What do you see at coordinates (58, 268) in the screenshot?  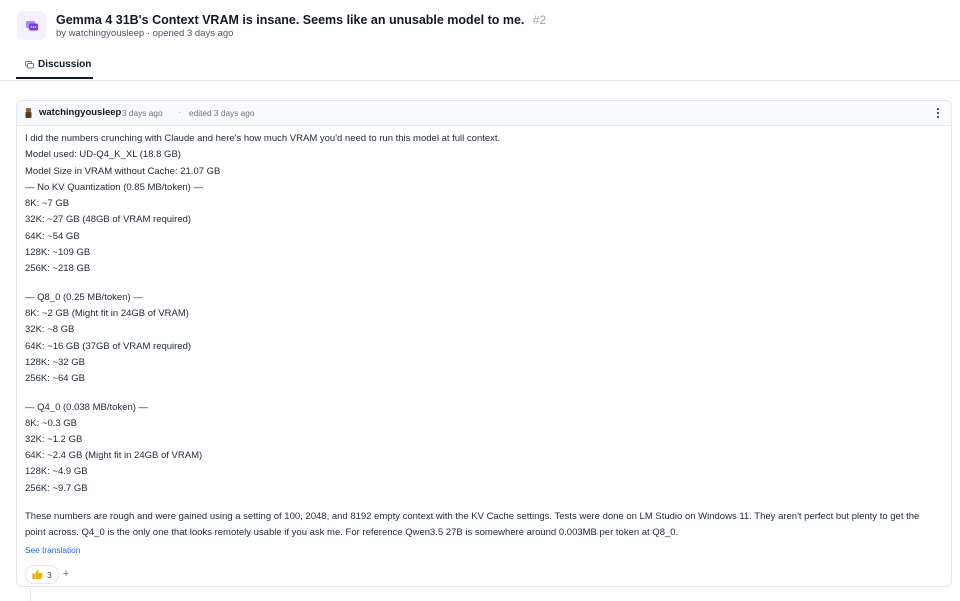 I see `body-line: 256K: ~218 GB` at bounding box center [58, 268].